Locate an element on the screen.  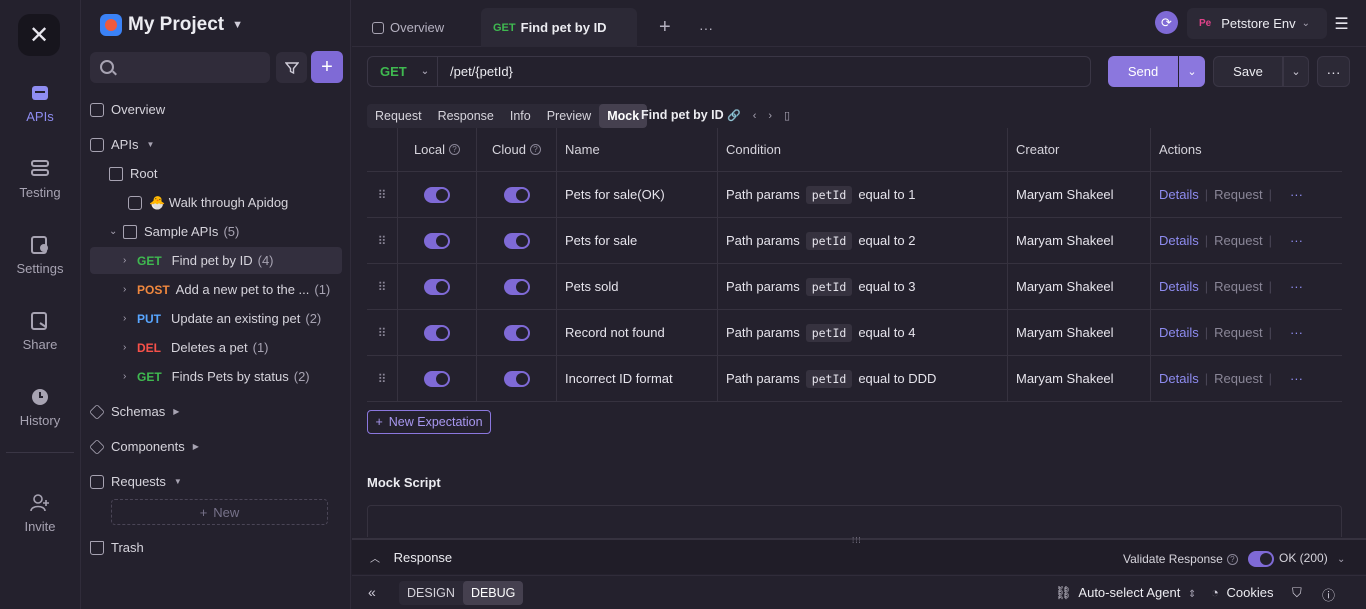
search-input is located at coordinates (180, 67).